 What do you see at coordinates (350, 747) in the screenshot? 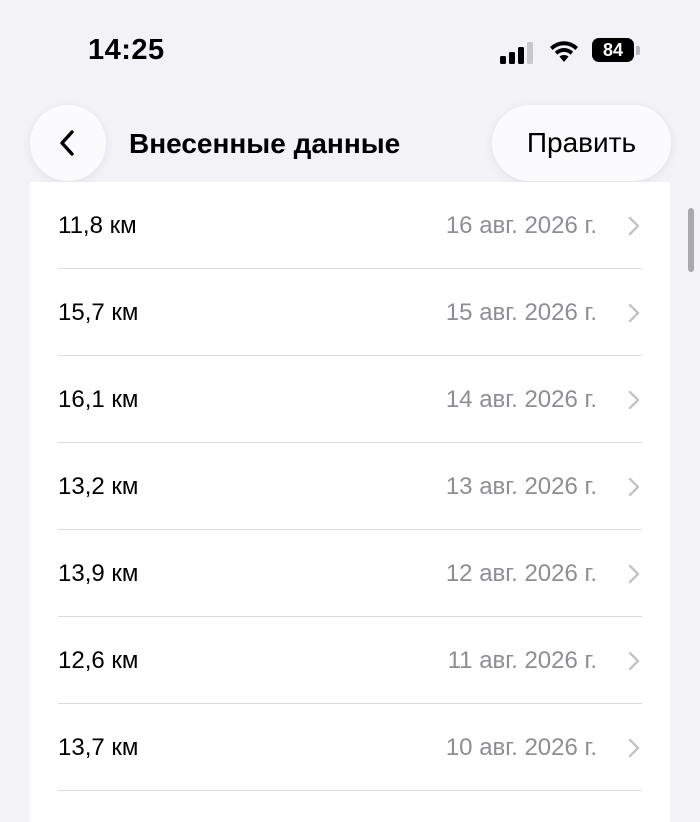
I see `list-item: 13,7 км 10 авг. 2026 г.` at bounding box center [350, 747].